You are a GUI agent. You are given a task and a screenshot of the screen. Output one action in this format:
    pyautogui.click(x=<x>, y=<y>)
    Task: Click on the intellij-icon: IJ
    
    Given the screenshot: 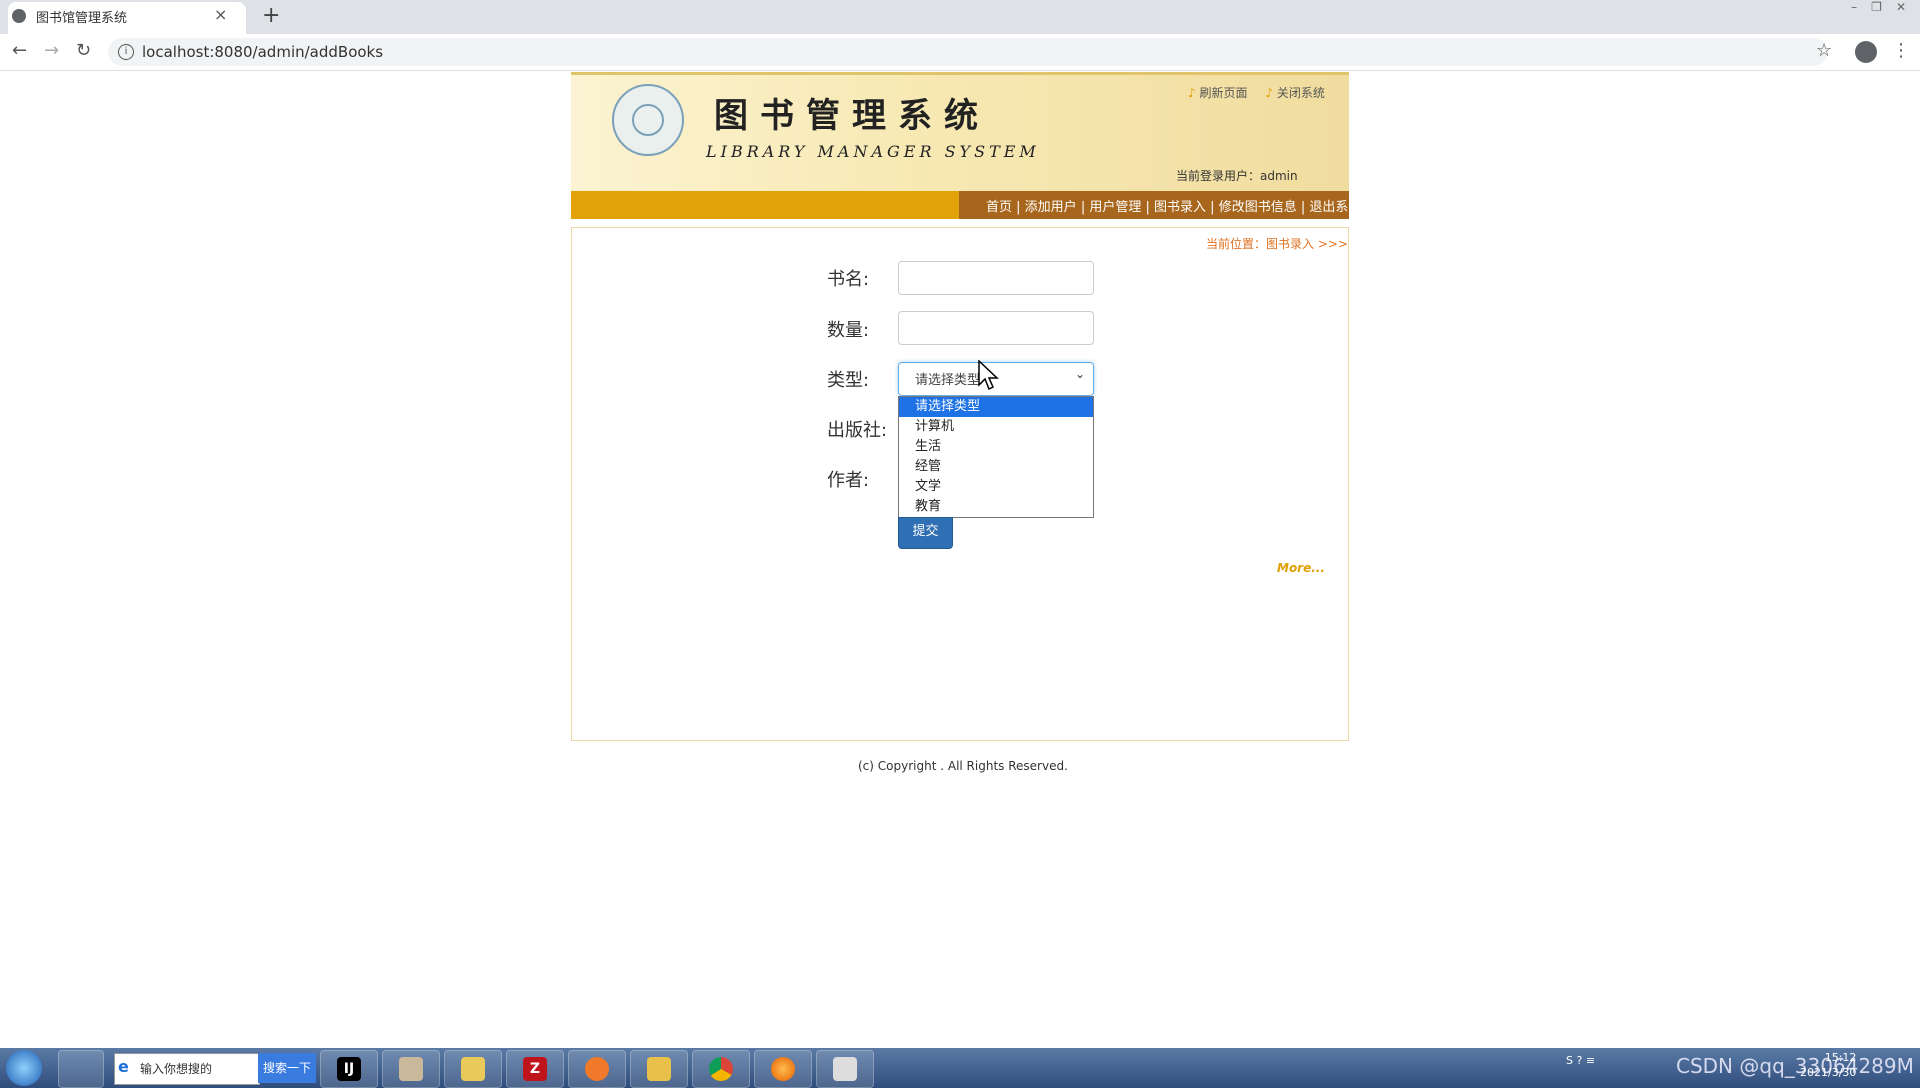 What is the action you would take?
    pyautogui.click(x=349, y=1069)
    